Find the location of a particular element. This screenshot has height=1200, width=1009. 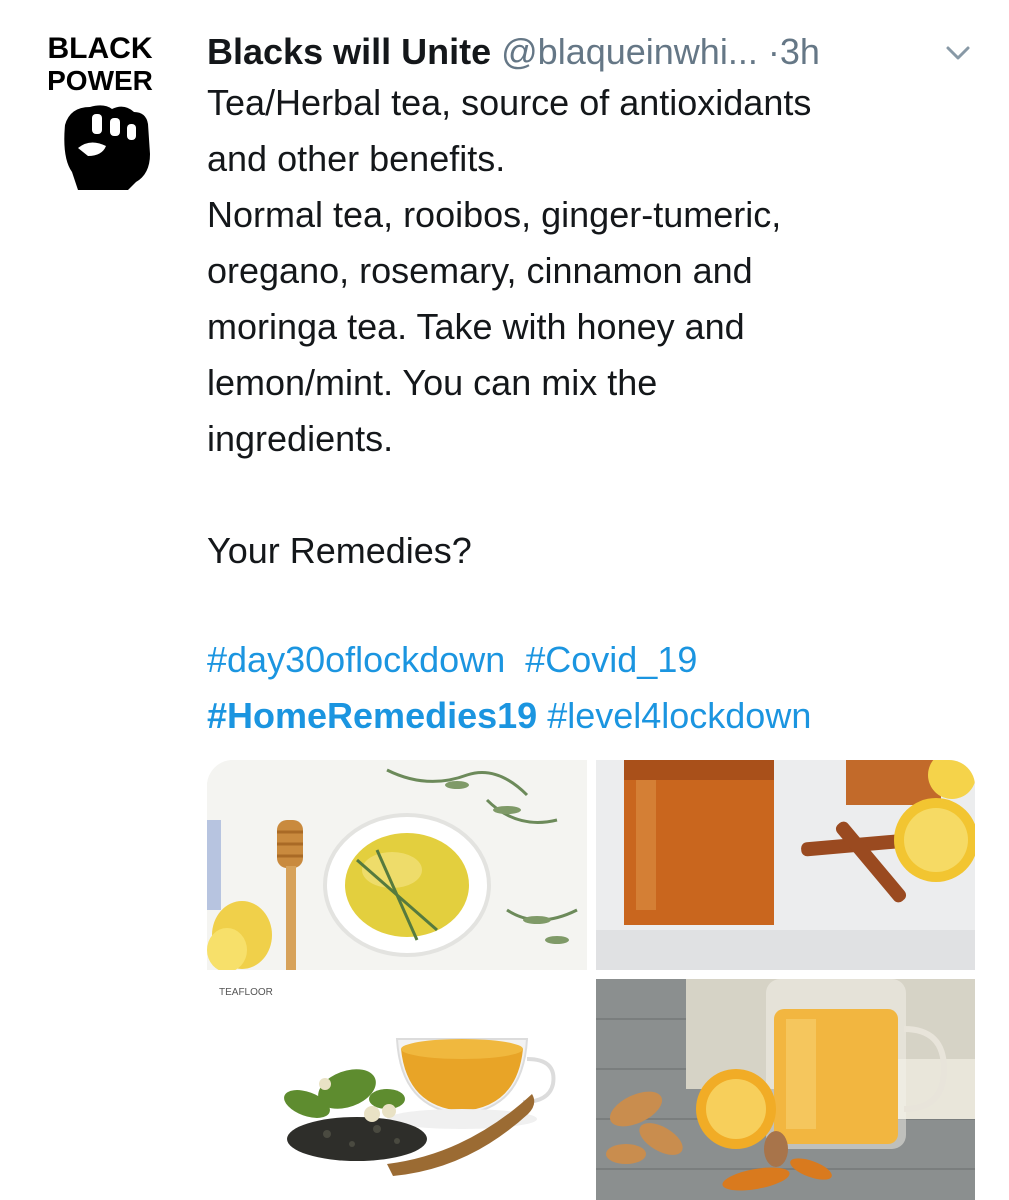

tea-cup-leaves-photo is located at coordinates (397, 1089).